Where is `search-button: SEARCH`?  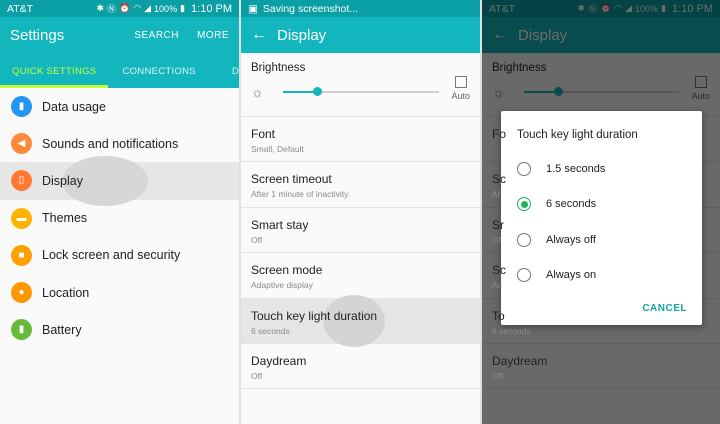
search-button: SEARCH is located at coordinates (156, 35).